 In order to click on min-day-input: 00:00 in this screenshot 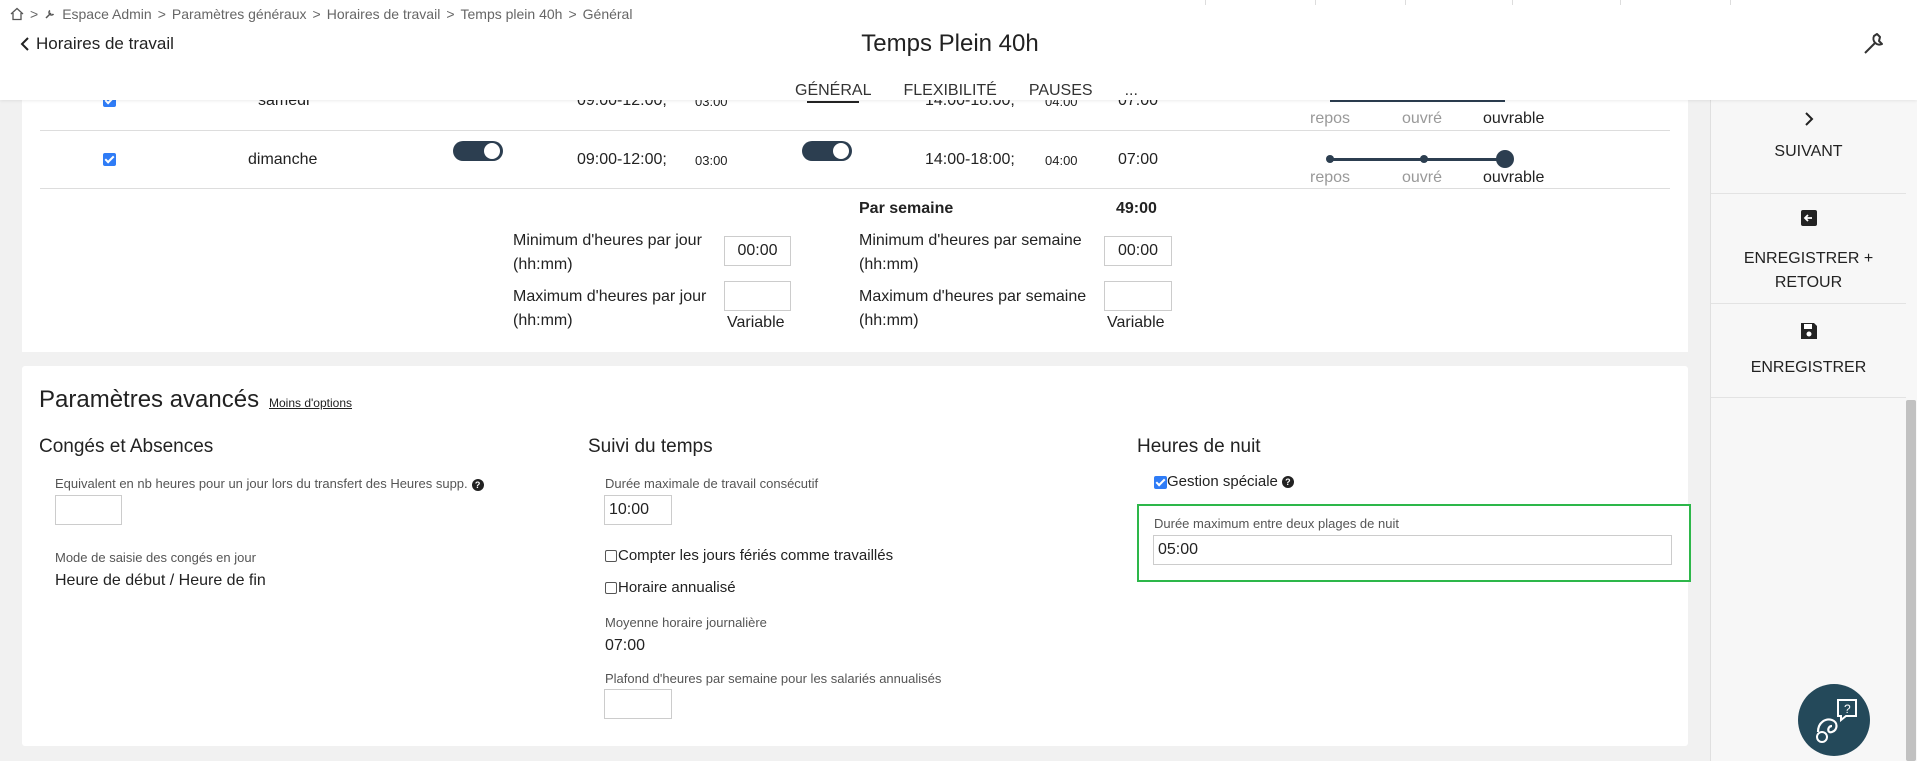, I will do `click(757, 251)`.